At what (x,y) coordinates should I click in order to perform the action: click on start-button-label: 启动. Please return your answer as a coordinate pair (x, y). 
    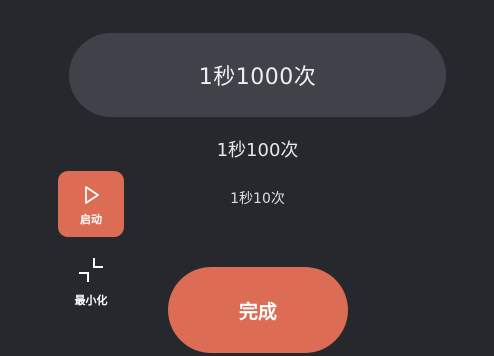
    Looking at the image, I should click on (91, 219).